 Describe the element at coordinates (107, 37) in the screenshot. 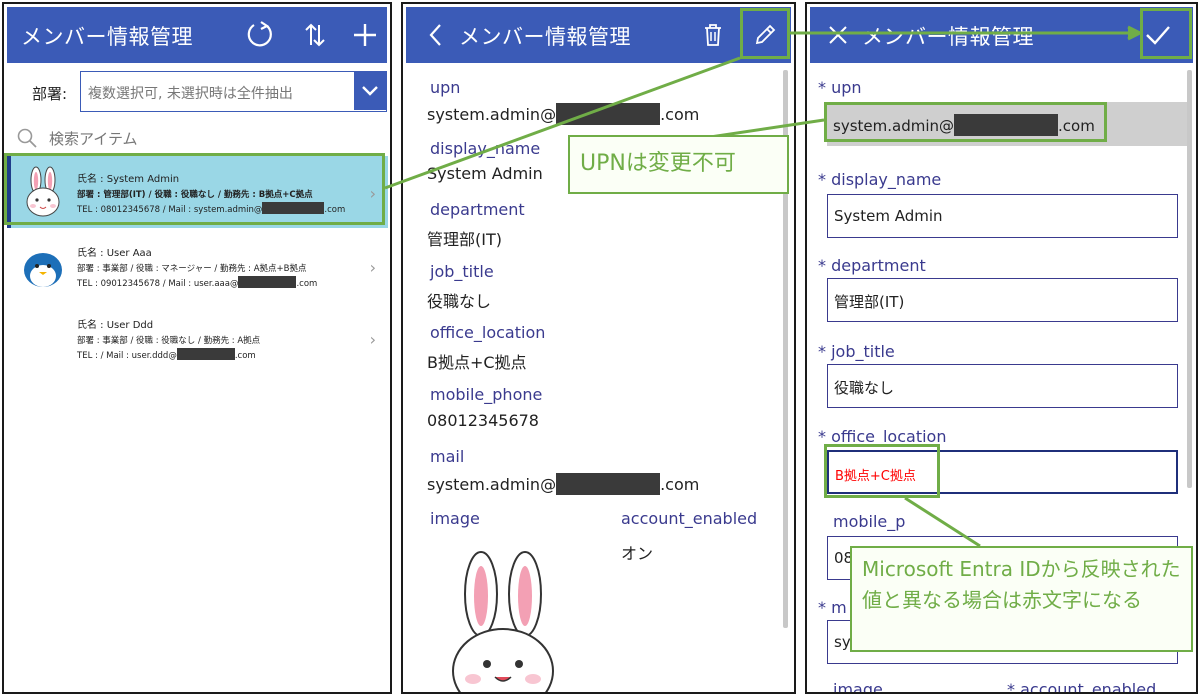

I see `list-title: メンバー情報管理` at that location.